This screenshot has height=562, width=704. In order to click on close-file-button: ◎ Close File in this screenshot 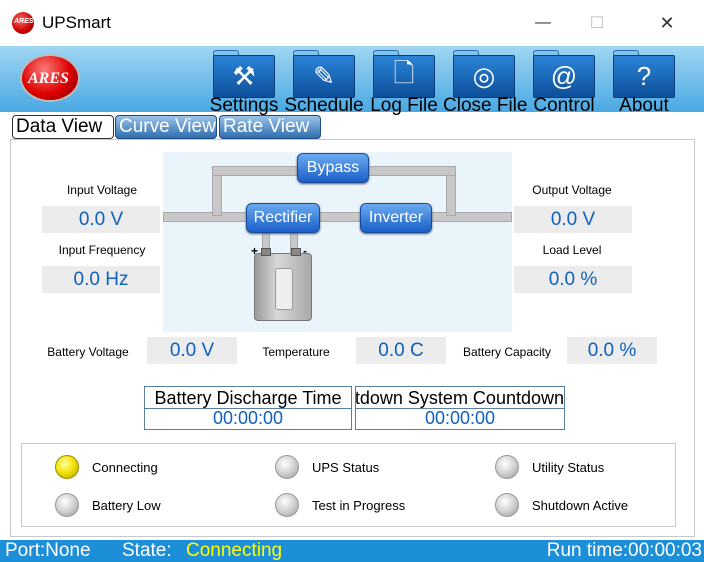, I will do `click(485, 83)`.